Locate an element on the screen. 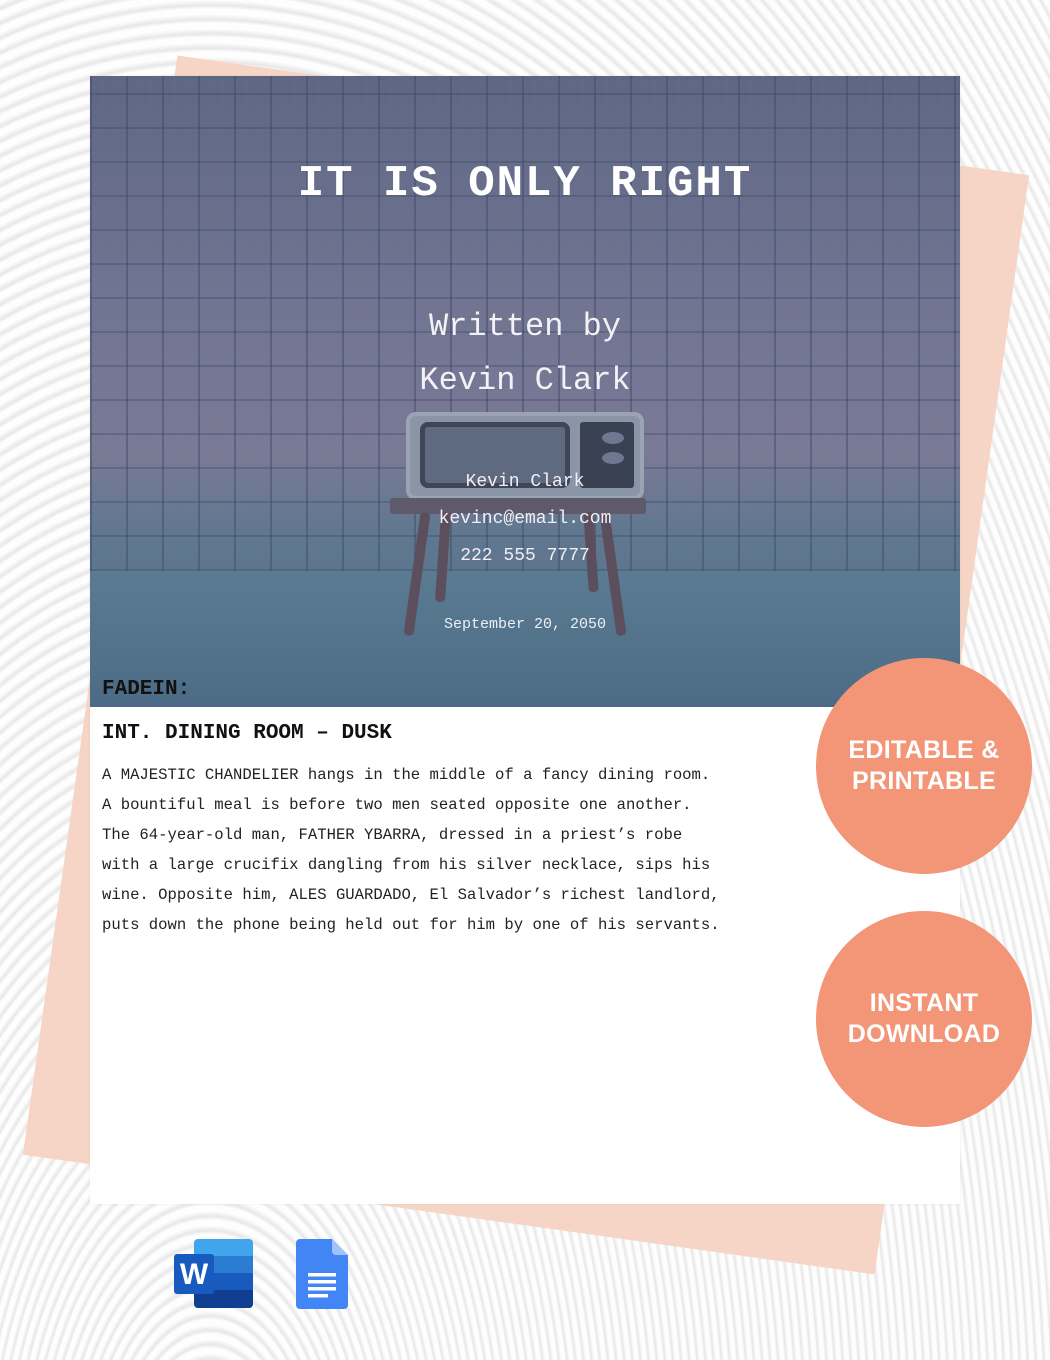  badge-line: EDITABLE & is located at coordinates (924, 750).